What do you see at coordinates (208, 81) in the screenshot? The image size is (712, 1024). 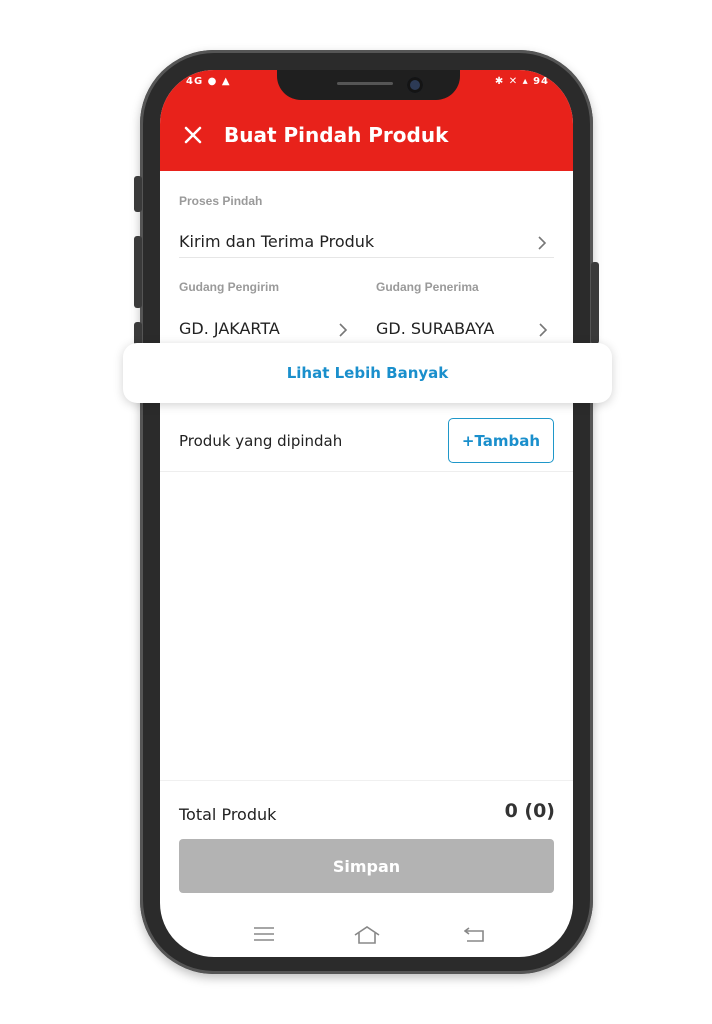 I see `status-bar-left: 4G ● ▲` at bounding box center [208, 81].